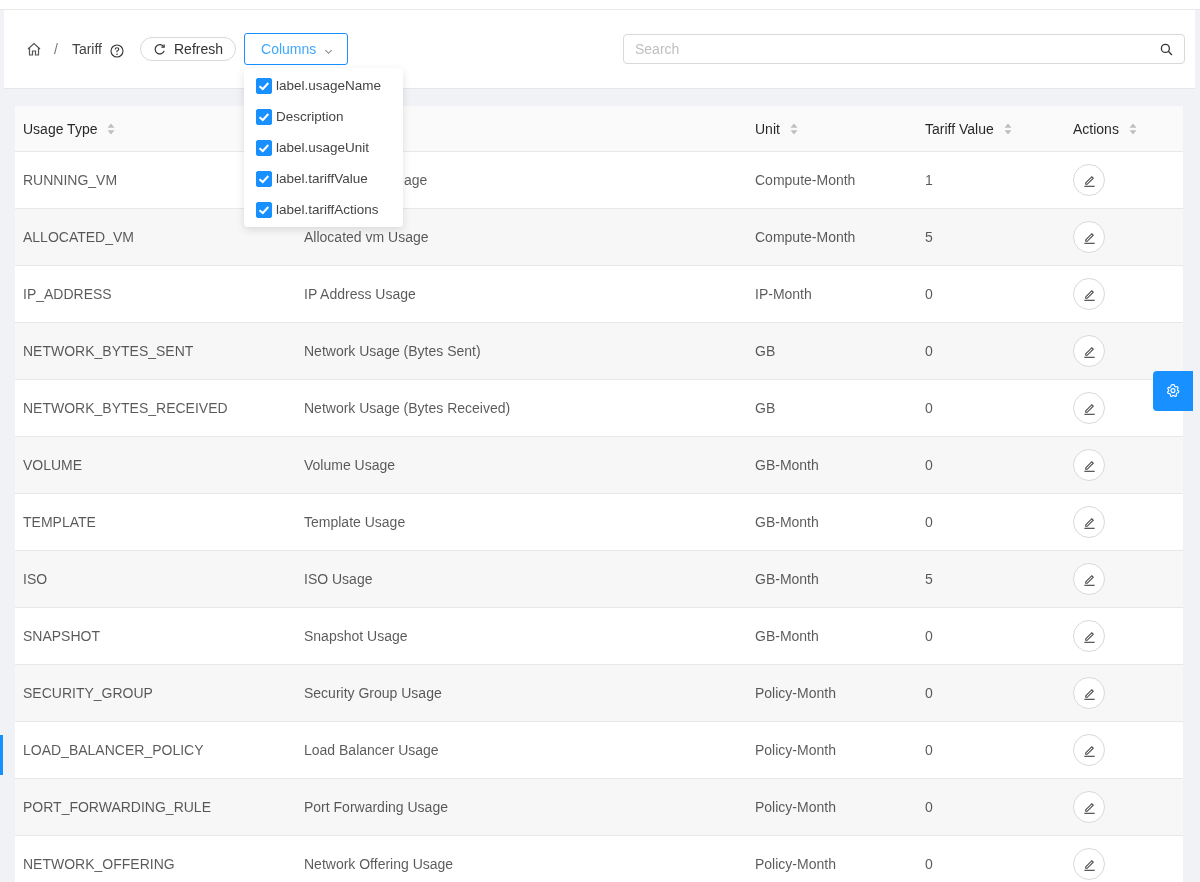  What do you see at coordinates (350, 465) in the screenshot?
I see `table-cell: Volume Usage` at bounding box center [350, 465].